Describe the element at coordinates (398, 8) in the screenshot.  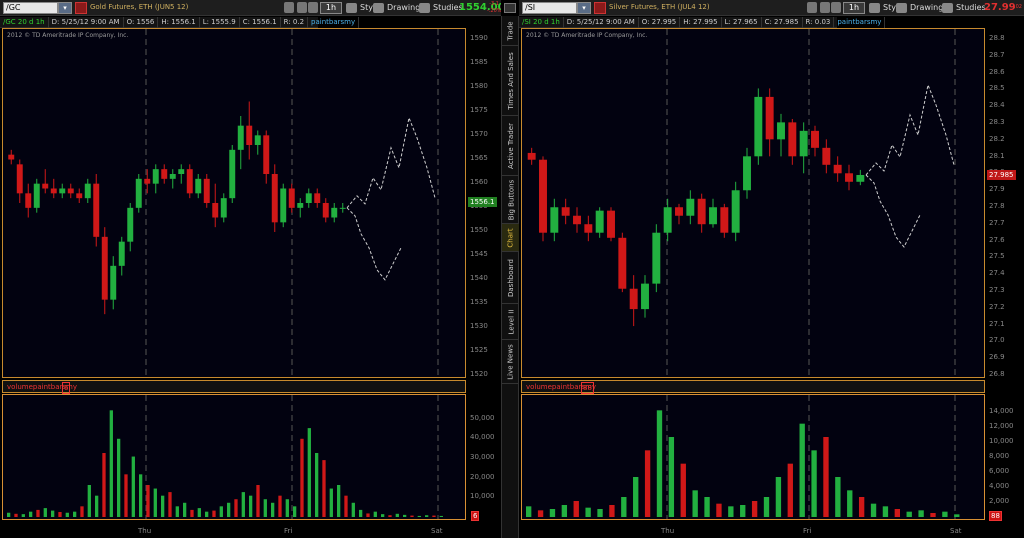
I see `left-drawings-button: Drawings` at that location.